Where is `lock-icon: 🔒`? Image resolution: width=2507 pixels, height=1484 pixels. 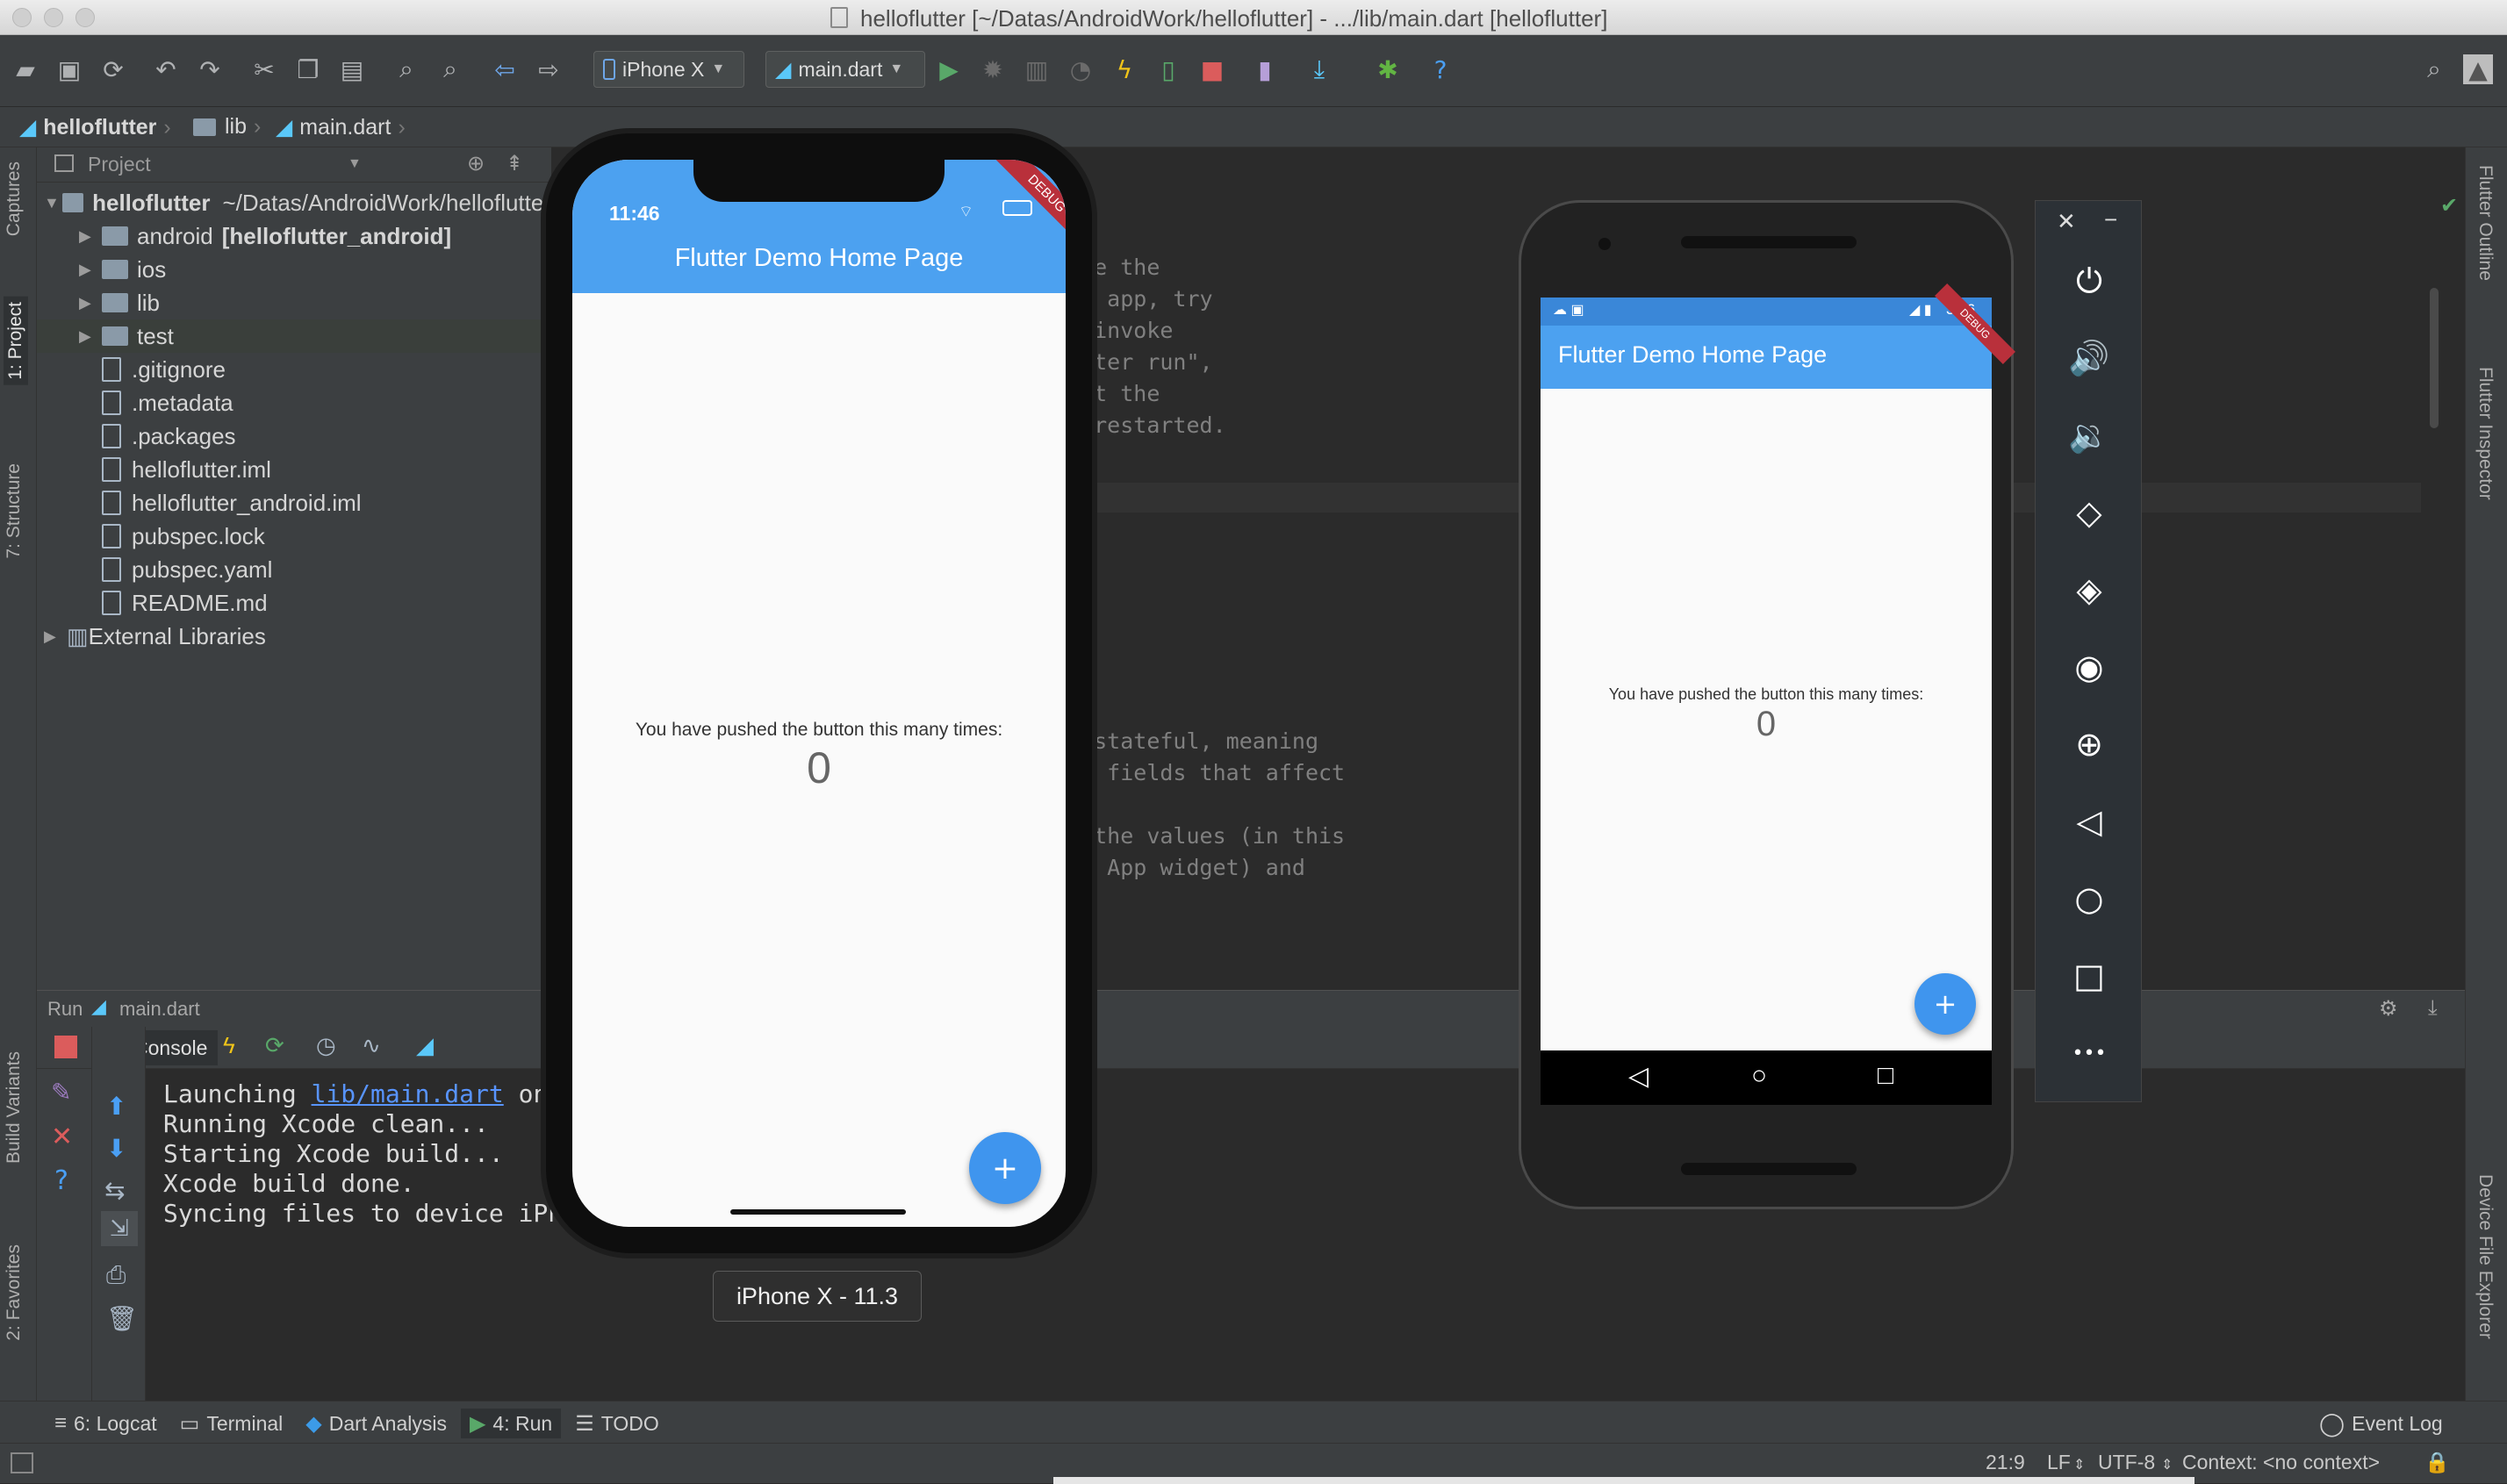
lock-icon: 🔒 is located at coordinates (2437, 1462).